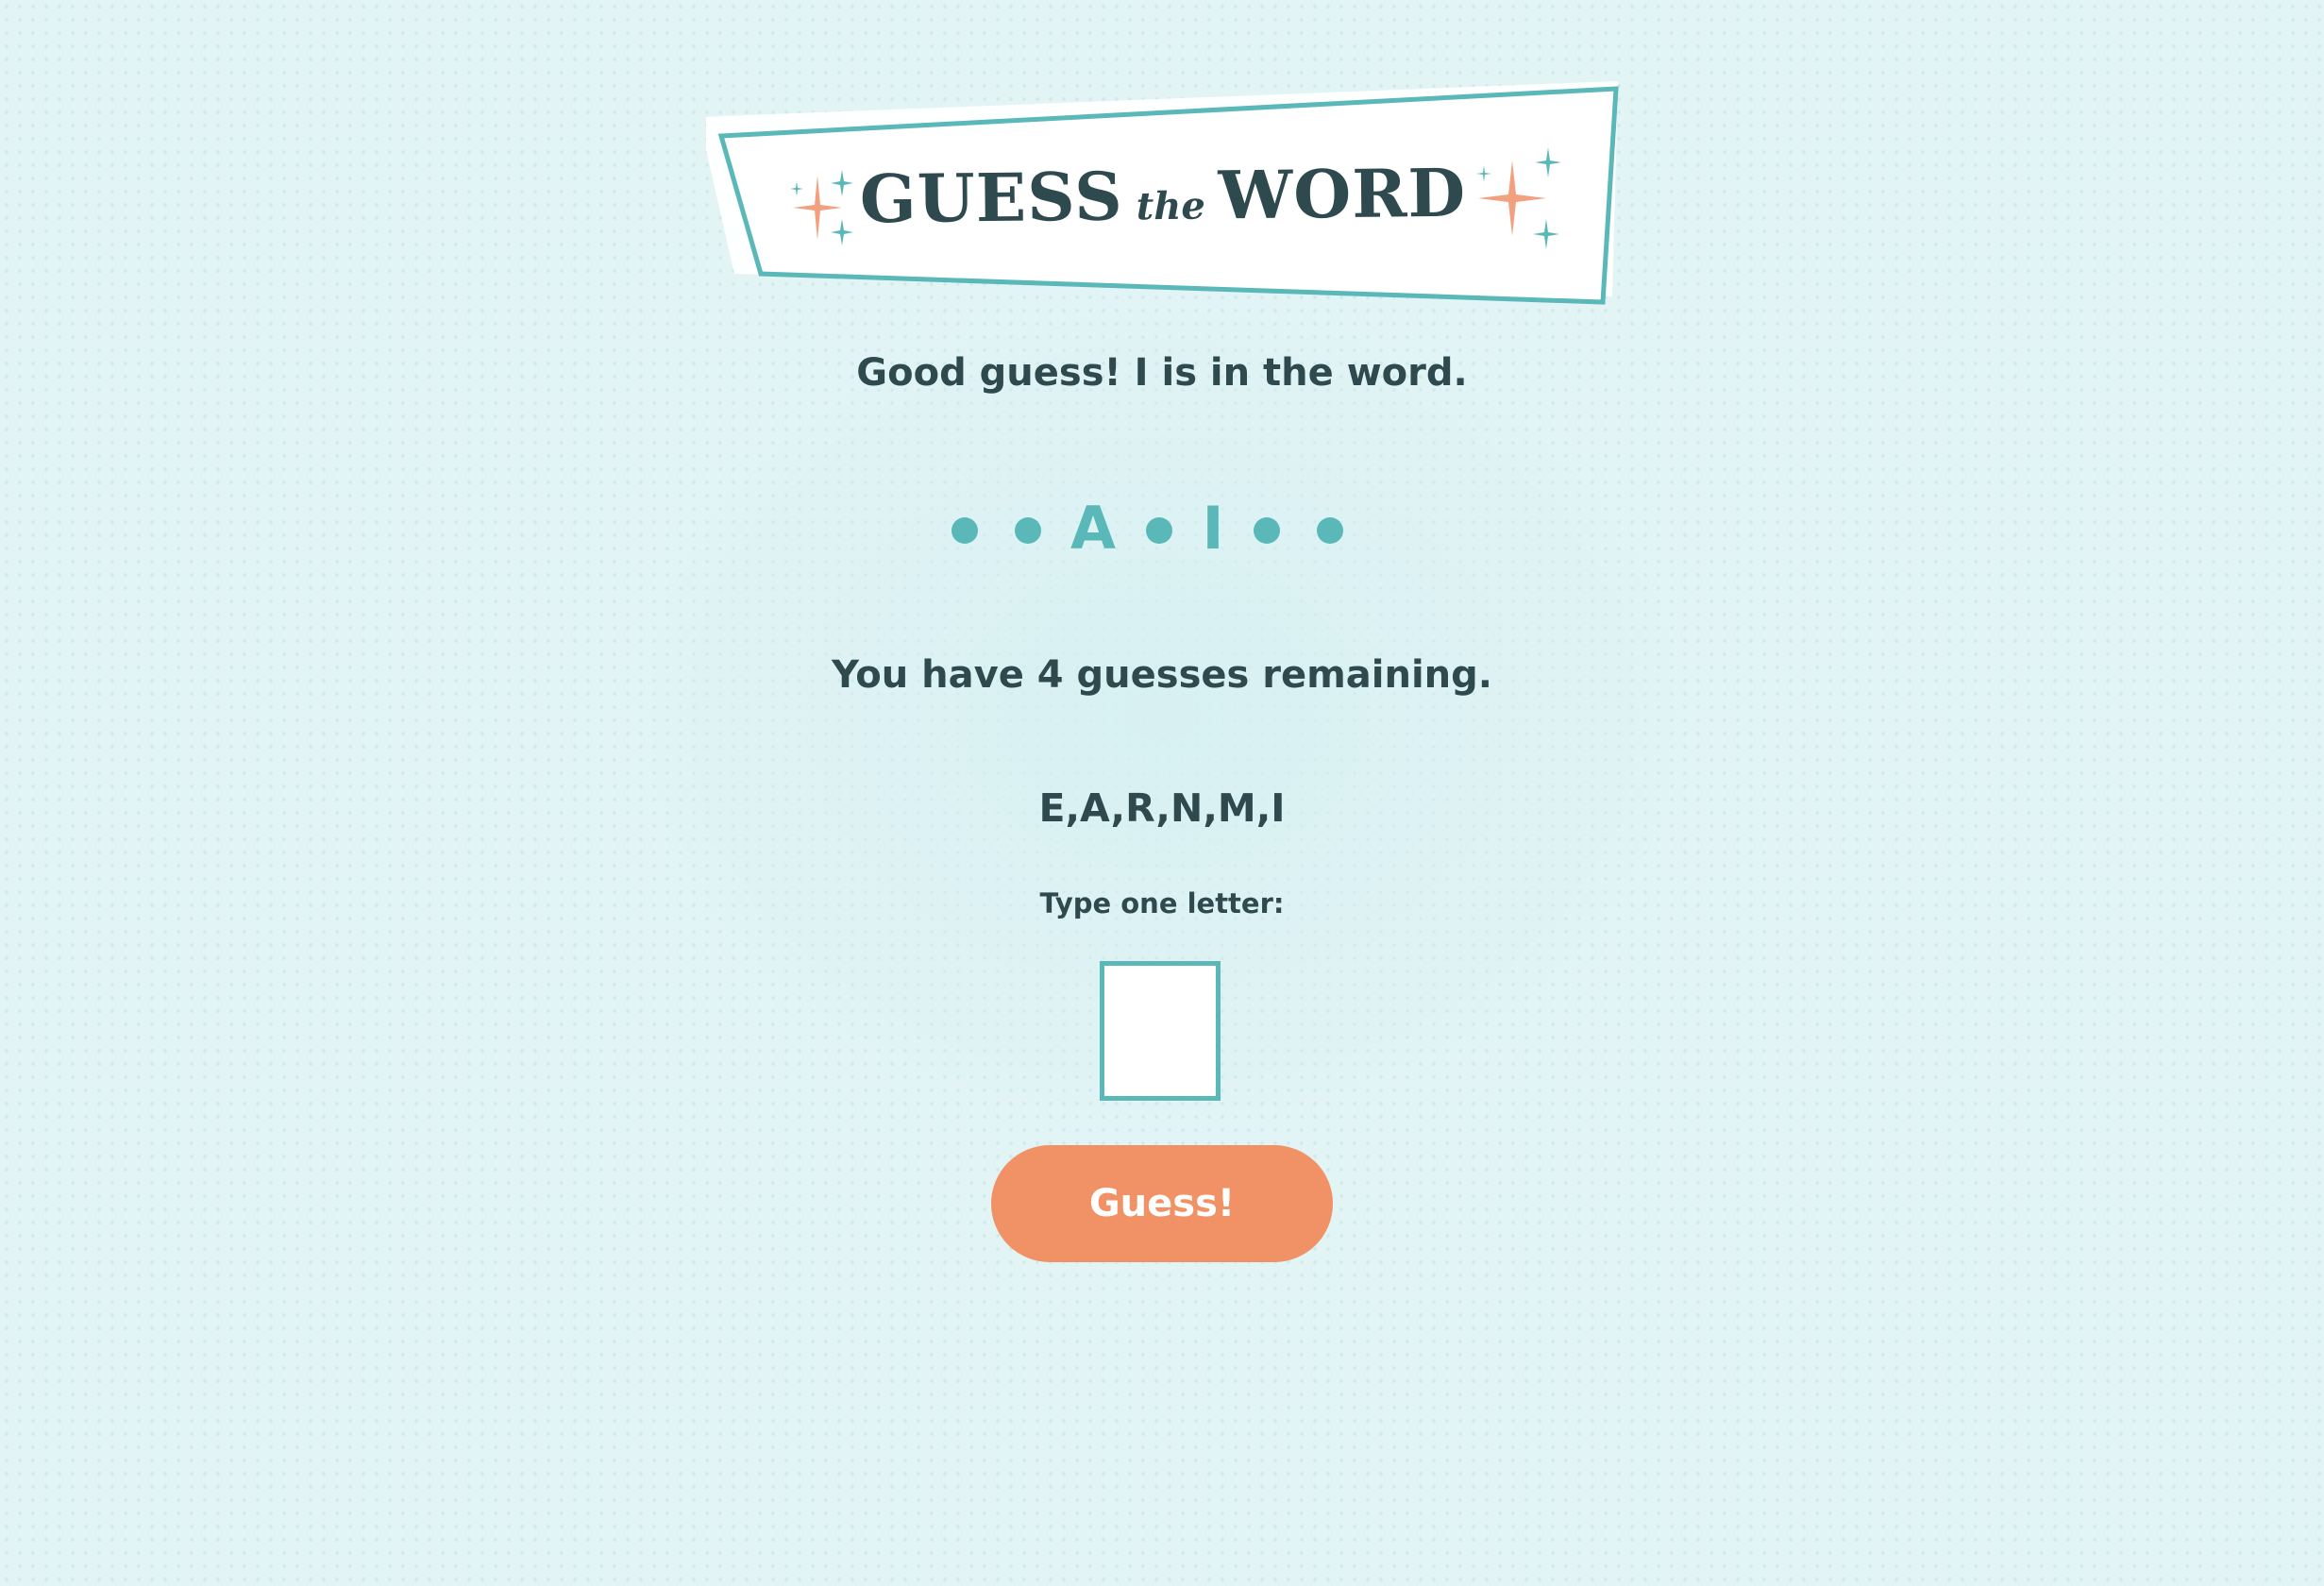 This screenshot has height=1586, width=2324. I want to click on game-logo: GUESS the WORD, so click(1163, 194).